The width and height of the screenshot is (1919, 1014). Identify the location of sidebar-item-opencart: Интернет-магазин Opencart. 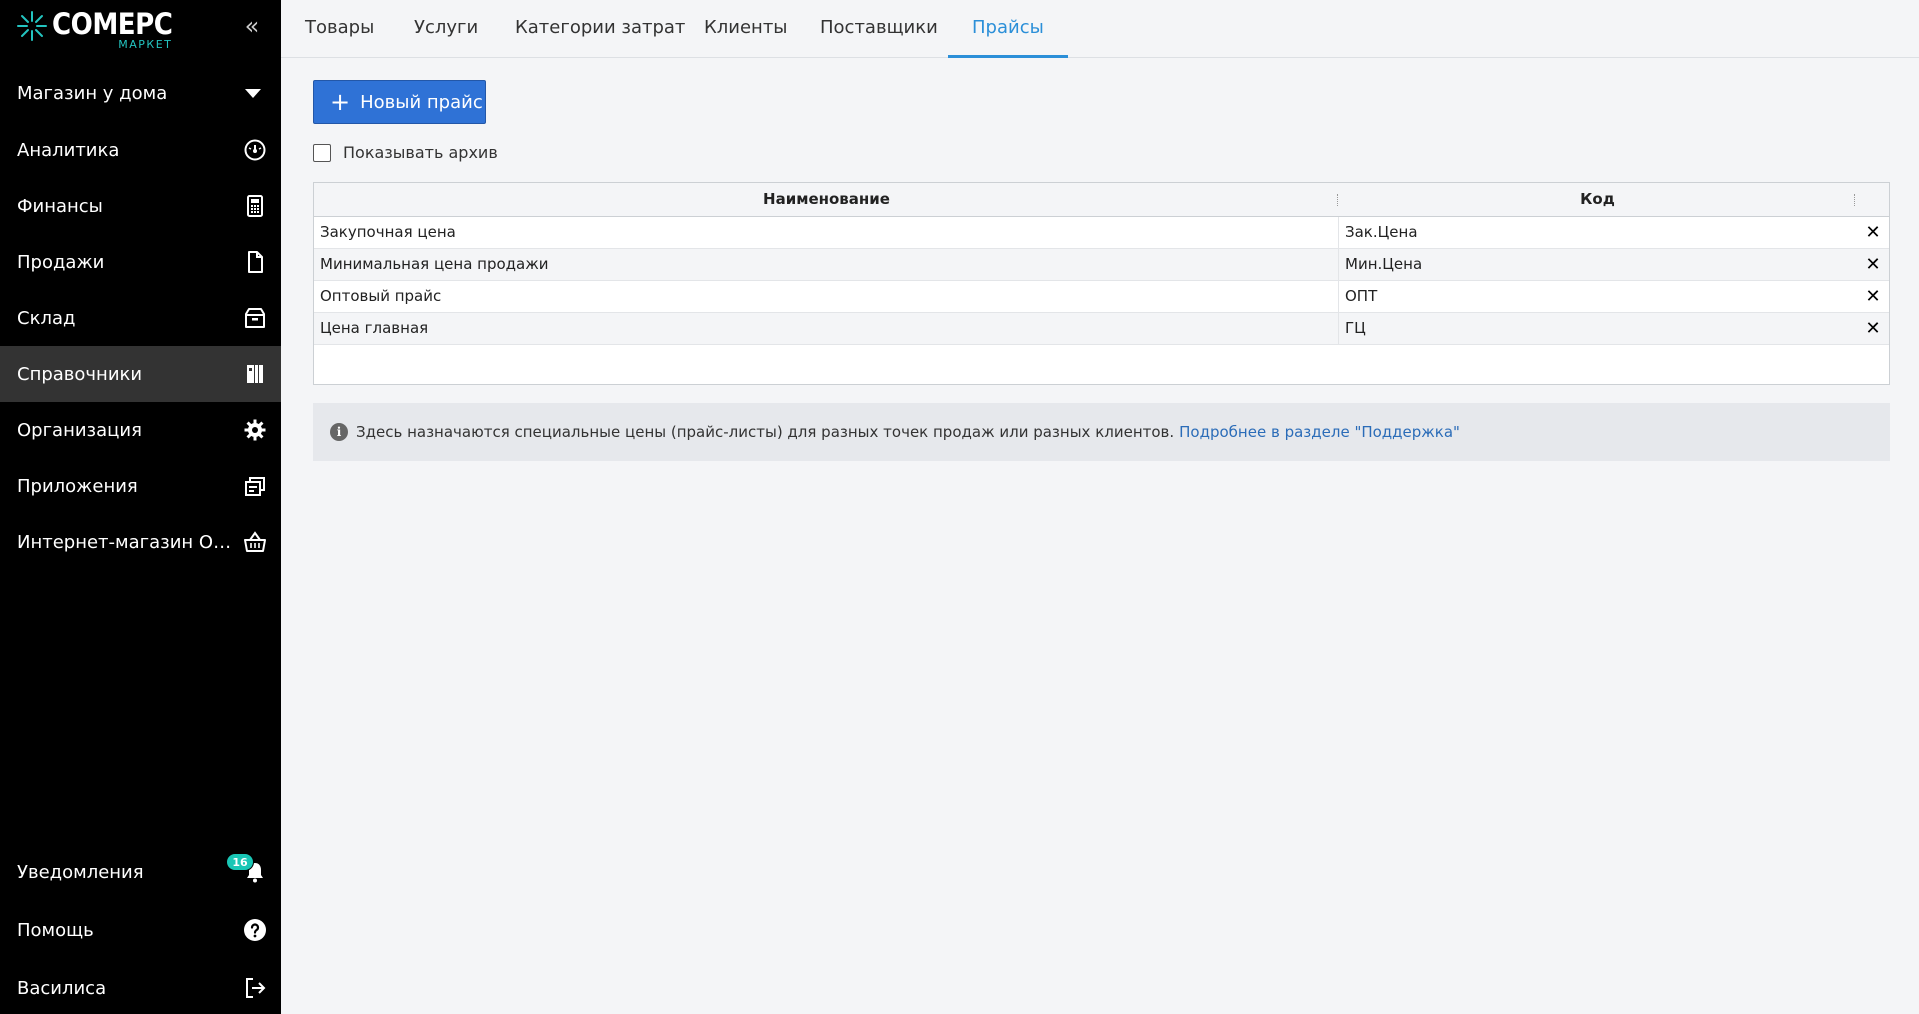
(140, 542).